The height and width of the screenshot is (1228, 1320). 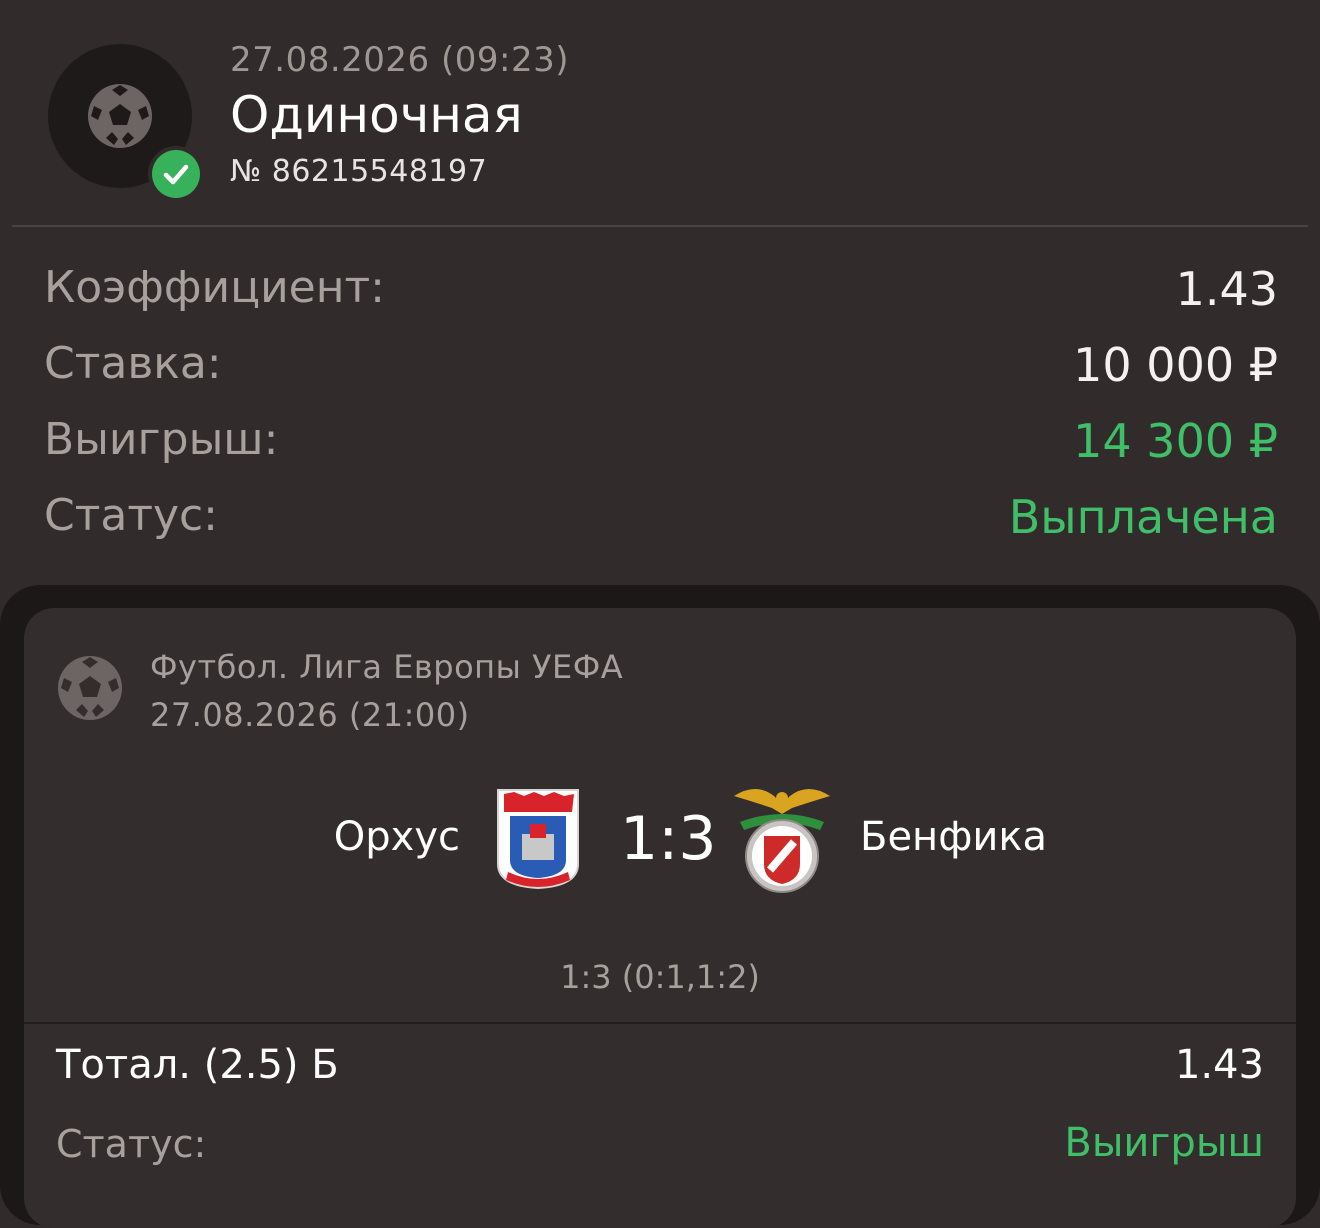 I want to click on match-score: 1:3, so click(x=668, y=839).